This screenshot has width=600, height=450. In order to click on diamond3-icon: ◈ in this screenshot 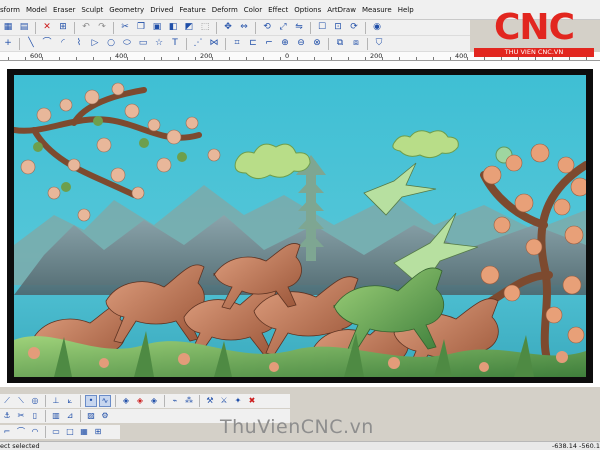, I will do `click(154, 401)`.